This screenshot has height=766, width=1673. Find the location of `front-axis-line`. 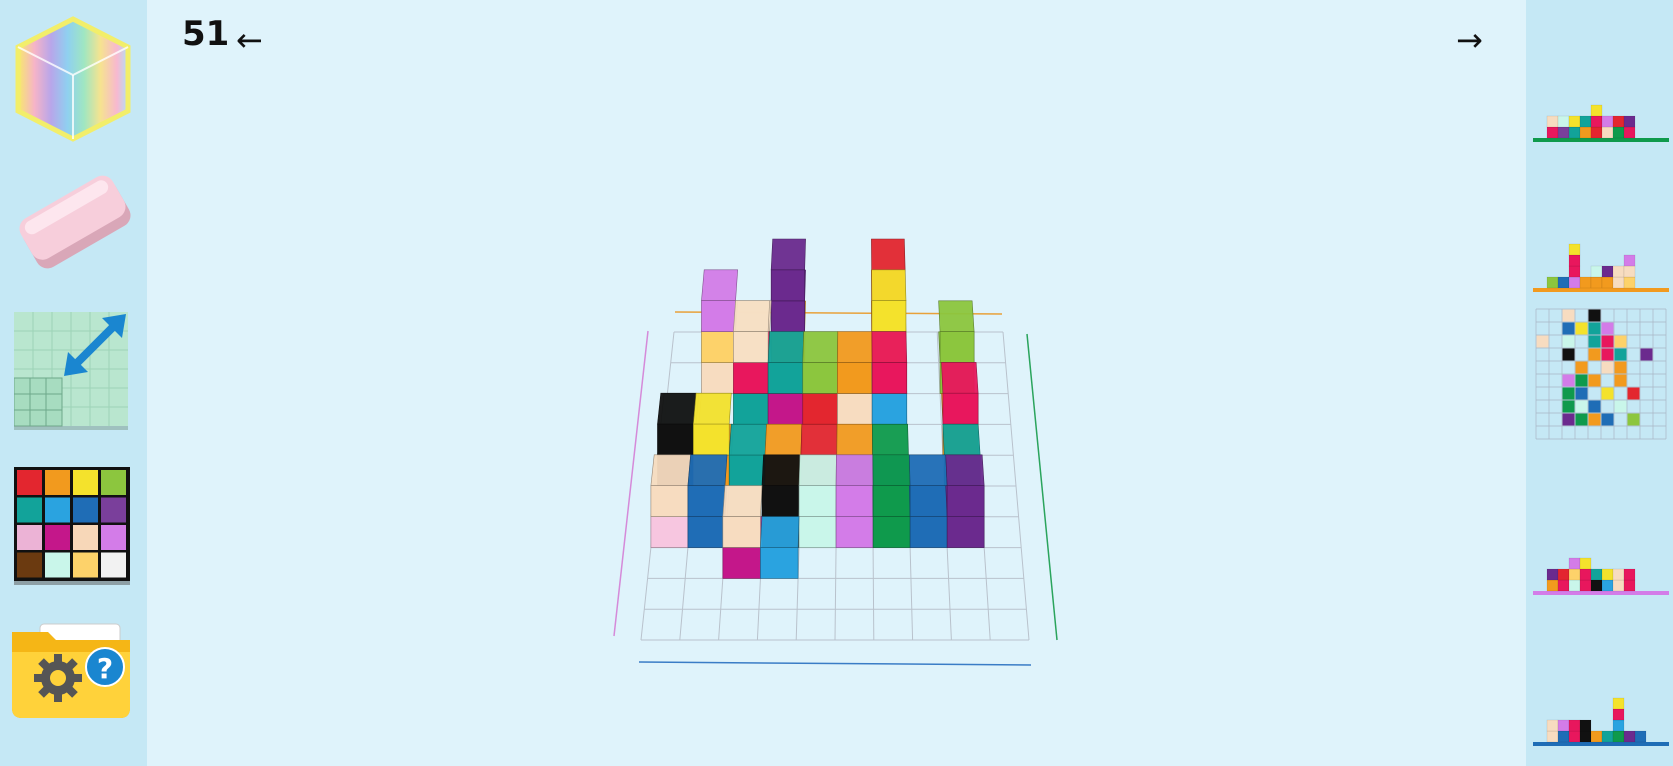

front-axis-line is located at coordinates (835, 663).